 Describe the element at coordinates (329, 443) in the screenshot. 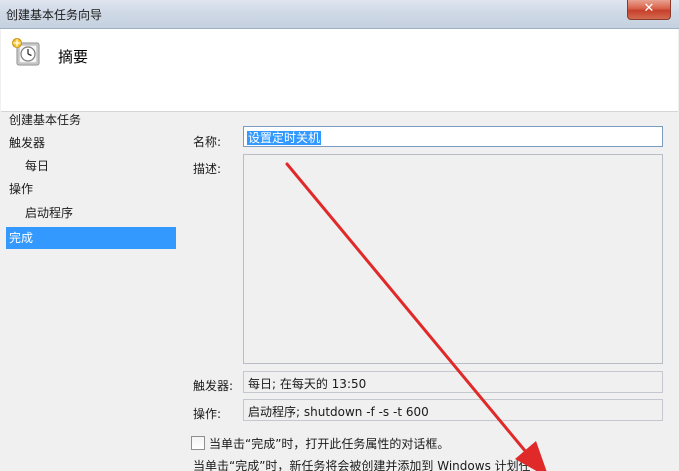

I see `open-properties-label: 当单击“完成”时，打开此任务属性的对话框。` at that location.